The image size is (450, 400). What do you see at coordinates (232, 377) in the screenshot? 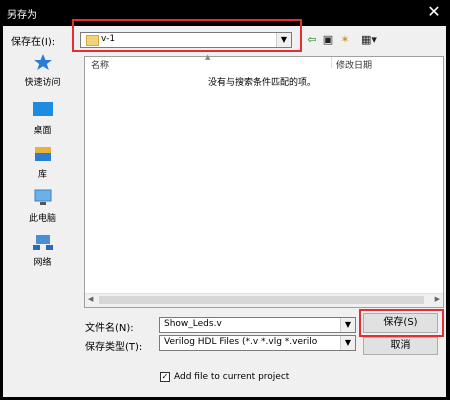
I see `add-to-project-label: Add file to current project` at bounding box center [232, 377].